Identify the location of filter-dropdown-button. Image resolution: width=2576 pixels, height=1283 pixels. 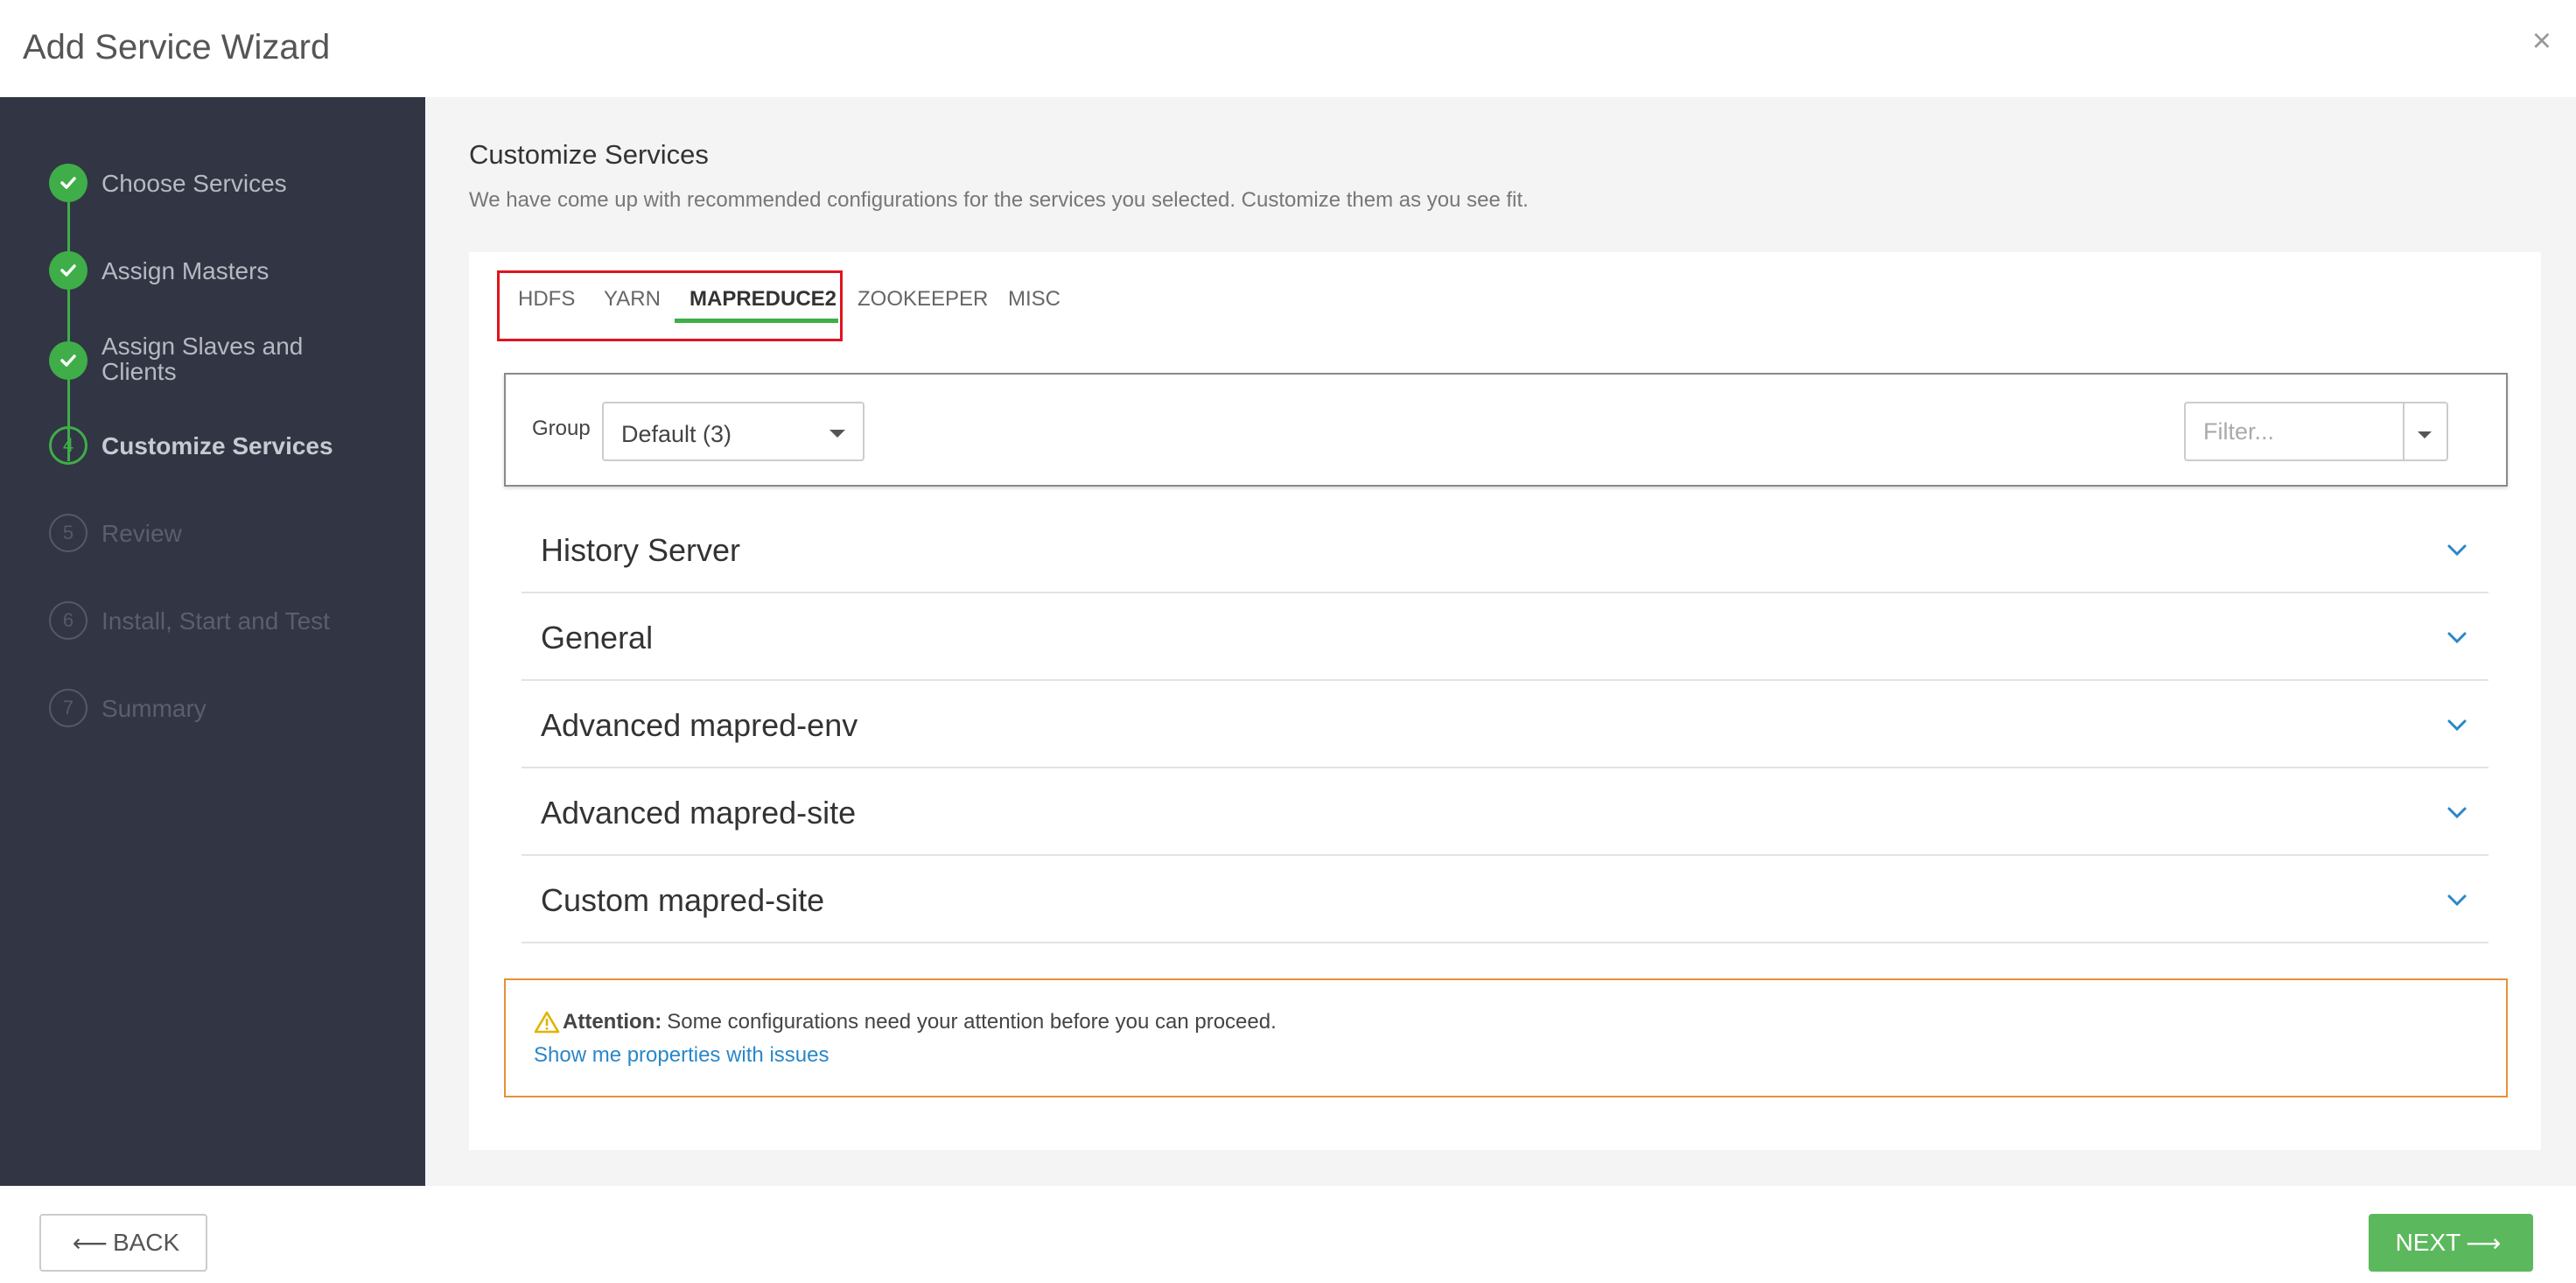
(2425, 431).